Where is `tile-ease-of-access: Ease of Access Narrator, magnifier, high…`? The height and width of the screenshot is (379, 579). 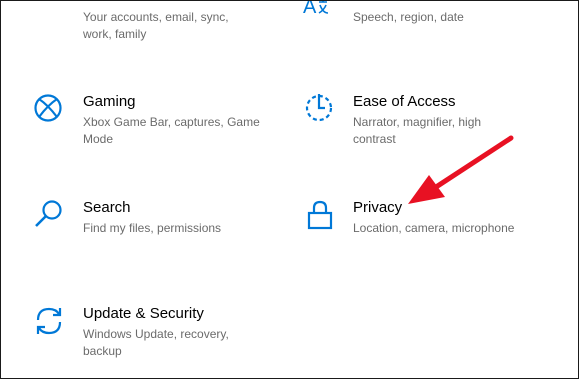 tile-ease-of-access: Ease of Access Narrator, magnifier, high… is located at coordinates (423, 123).